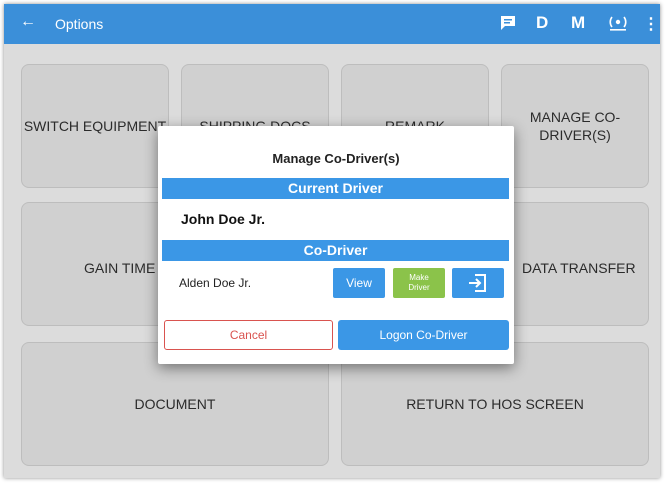 The height and width of the screenshot is (483, 665). Describe the element at coordinates (478, 285) in the screenshot. I see `logout-icon` at that location.